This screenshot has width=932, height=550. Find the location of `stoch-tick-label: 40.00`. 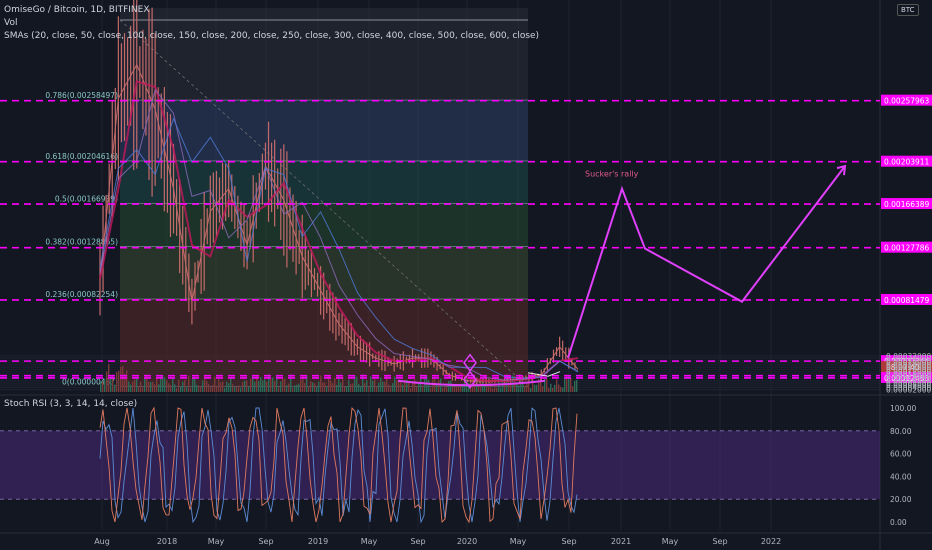

stoch-tick-label: 40.00 is located at coordinates (901, 476).